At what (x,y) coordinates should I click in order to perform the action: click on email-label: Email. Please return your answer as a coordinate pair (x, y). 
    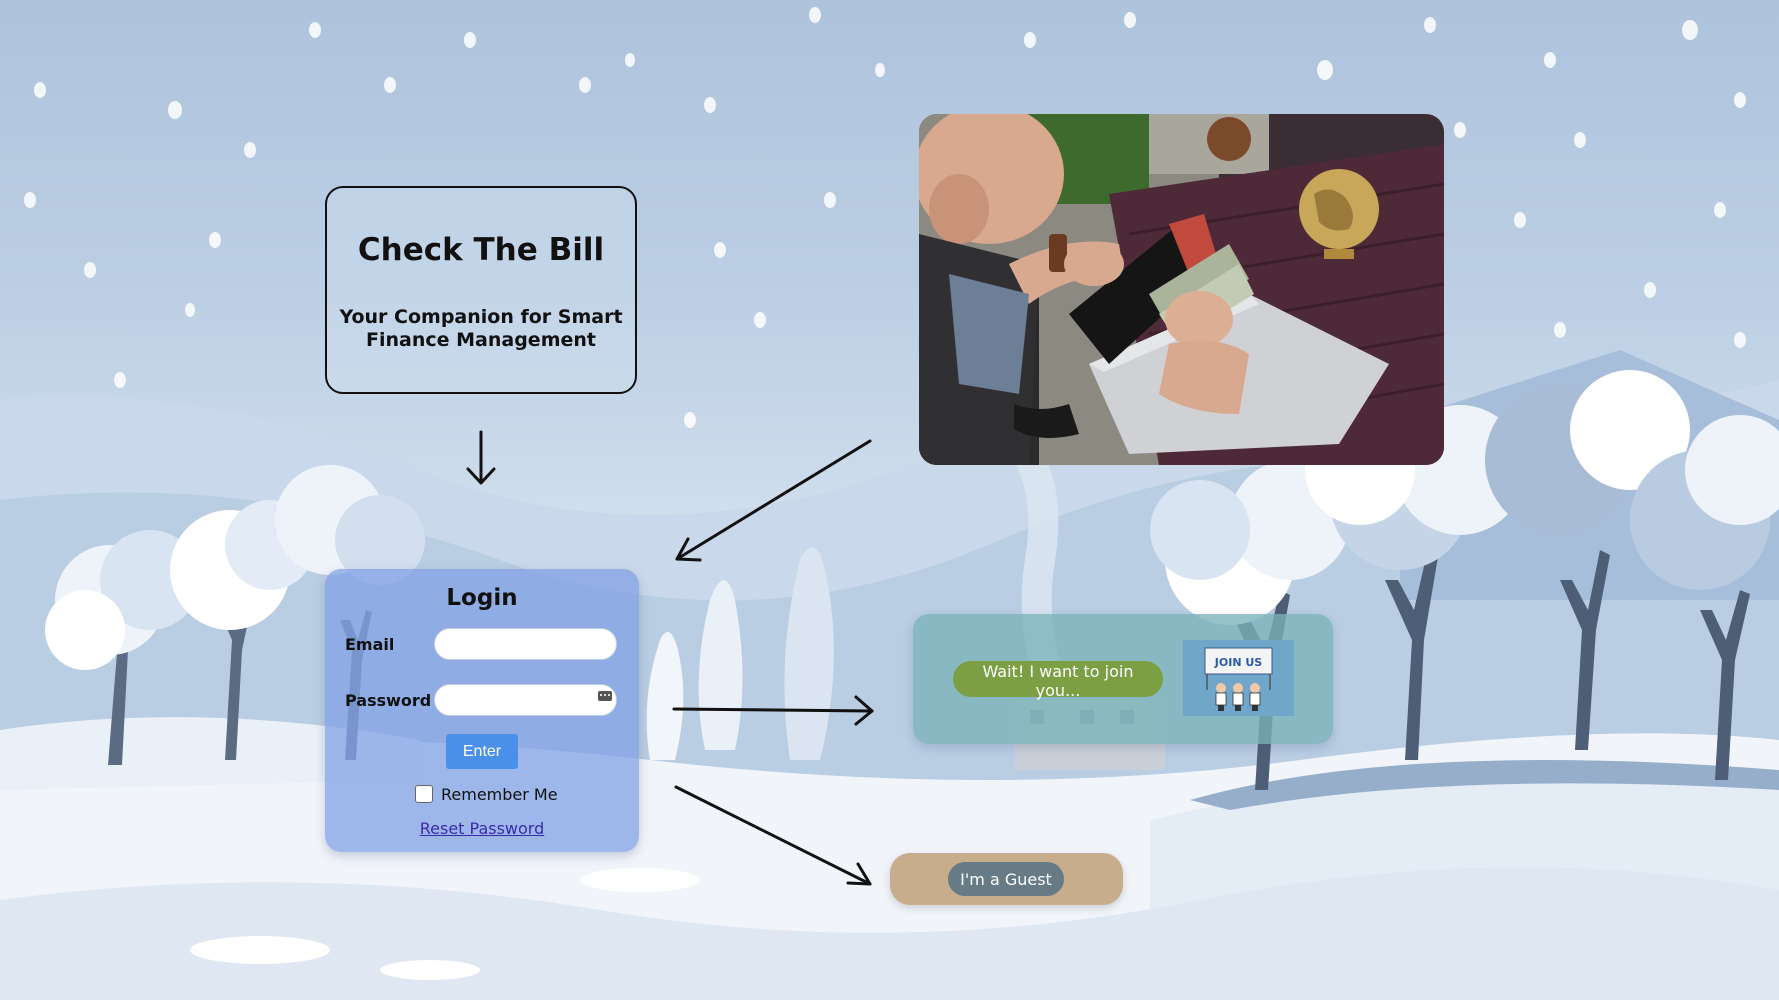
    Looking at the image, I should click on (370, 644).